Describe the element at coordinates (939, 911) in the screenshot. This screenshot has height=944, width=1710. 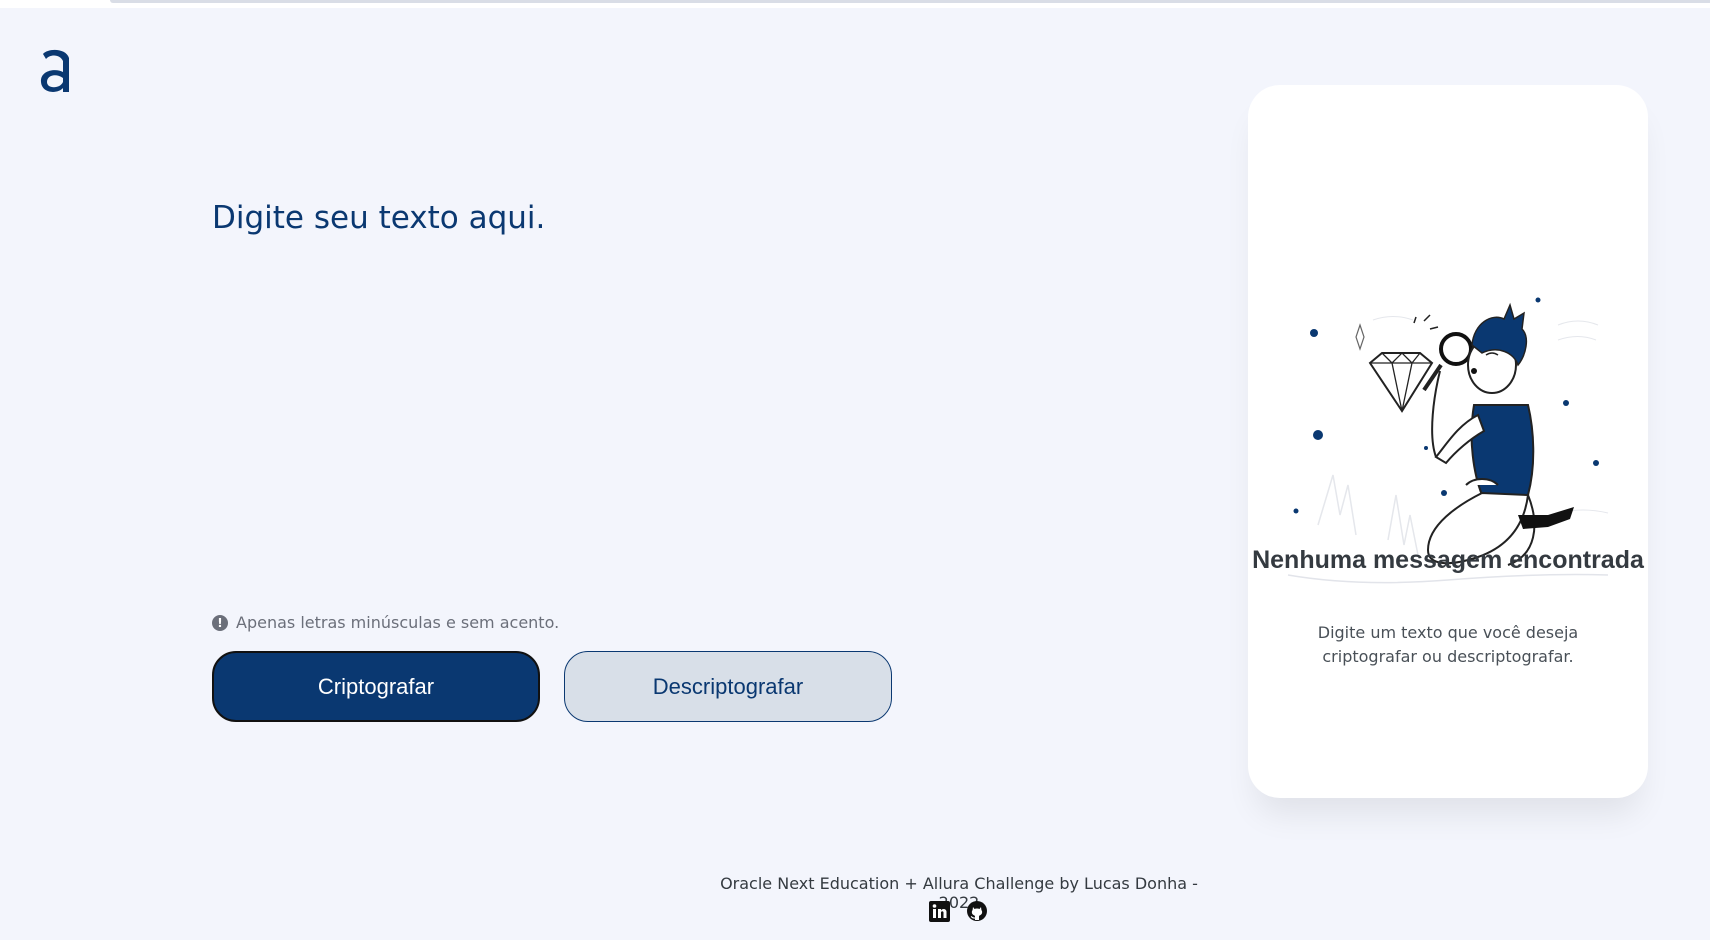
I see `linkedin-icon` at that location.